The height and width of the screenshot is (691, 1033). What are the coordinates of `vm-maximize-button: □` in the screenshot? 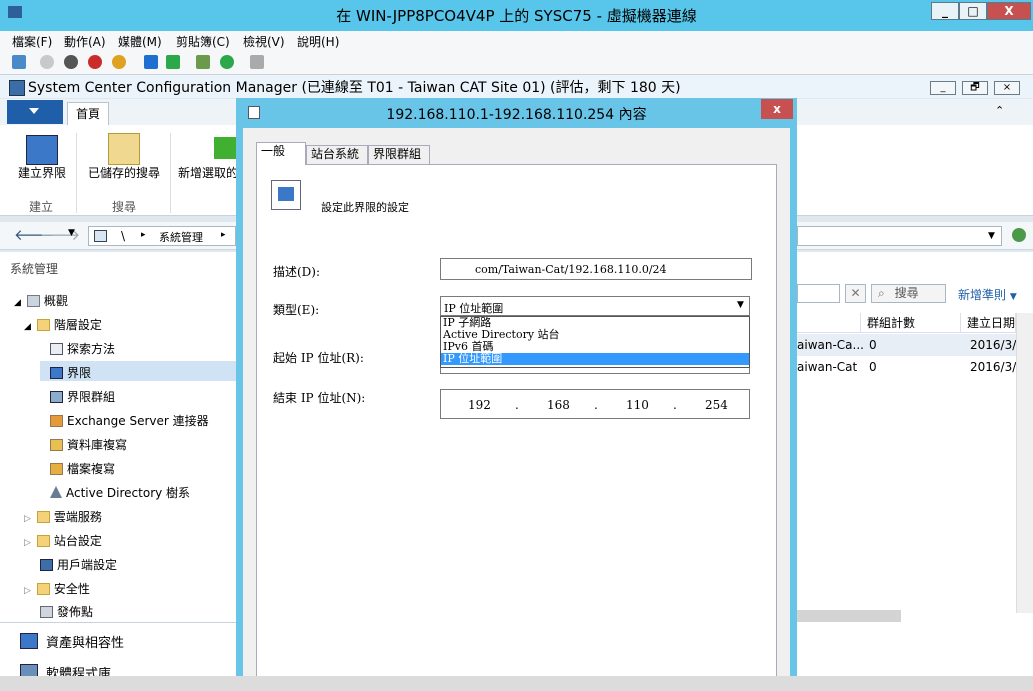 It's located at (973, 11).